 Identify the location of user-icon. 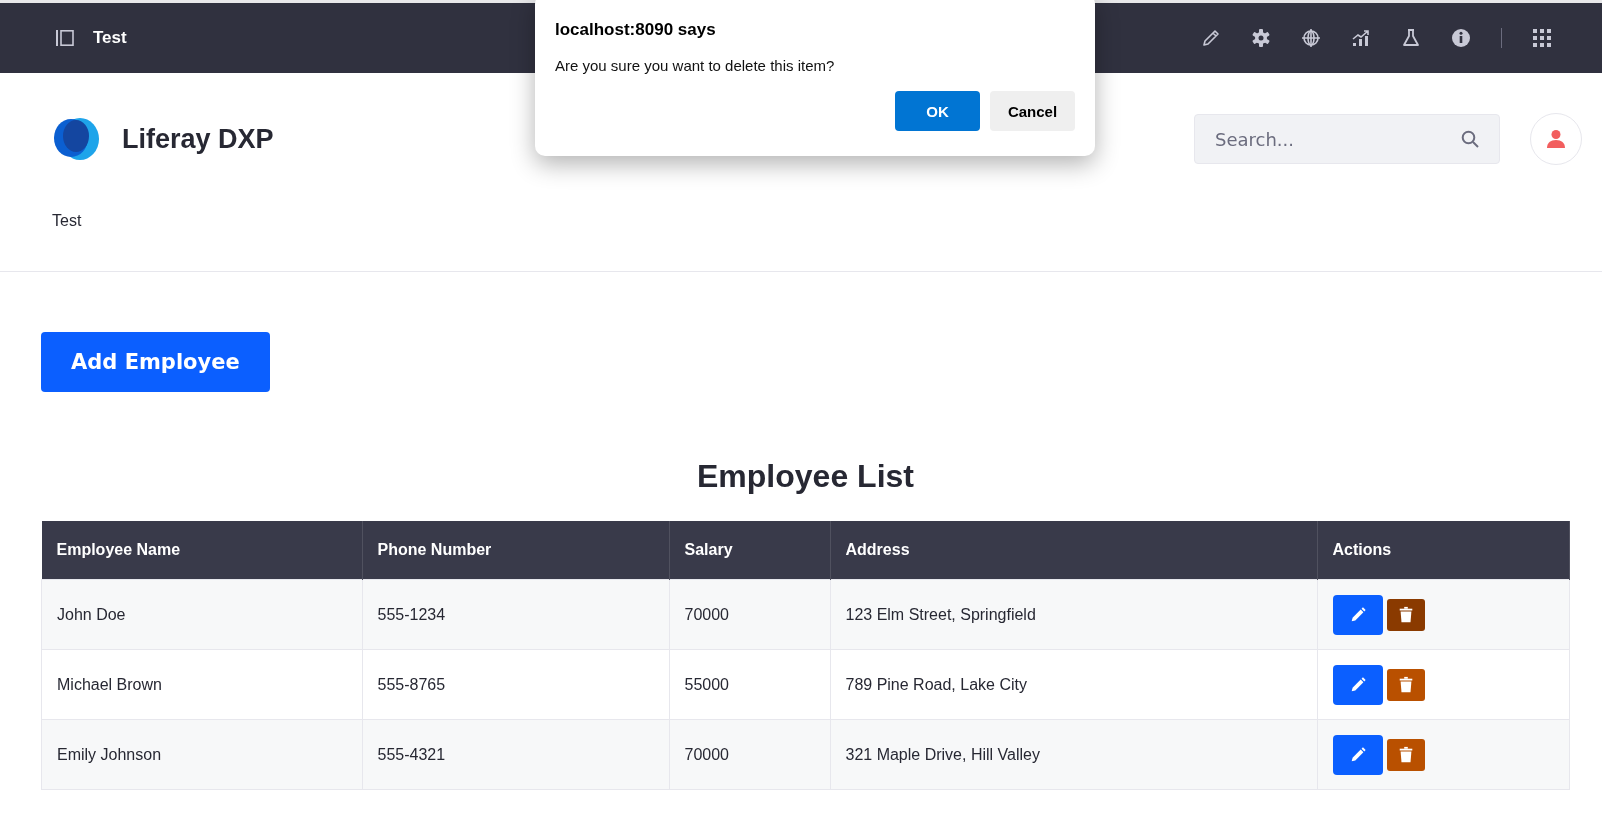
(1556, 139).